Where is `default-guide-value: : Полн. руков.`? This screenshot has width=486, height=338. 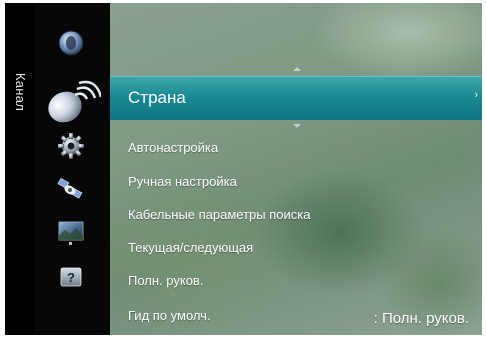
default-guide-value: : Полн. руков. is located at coordinates (421, 318).